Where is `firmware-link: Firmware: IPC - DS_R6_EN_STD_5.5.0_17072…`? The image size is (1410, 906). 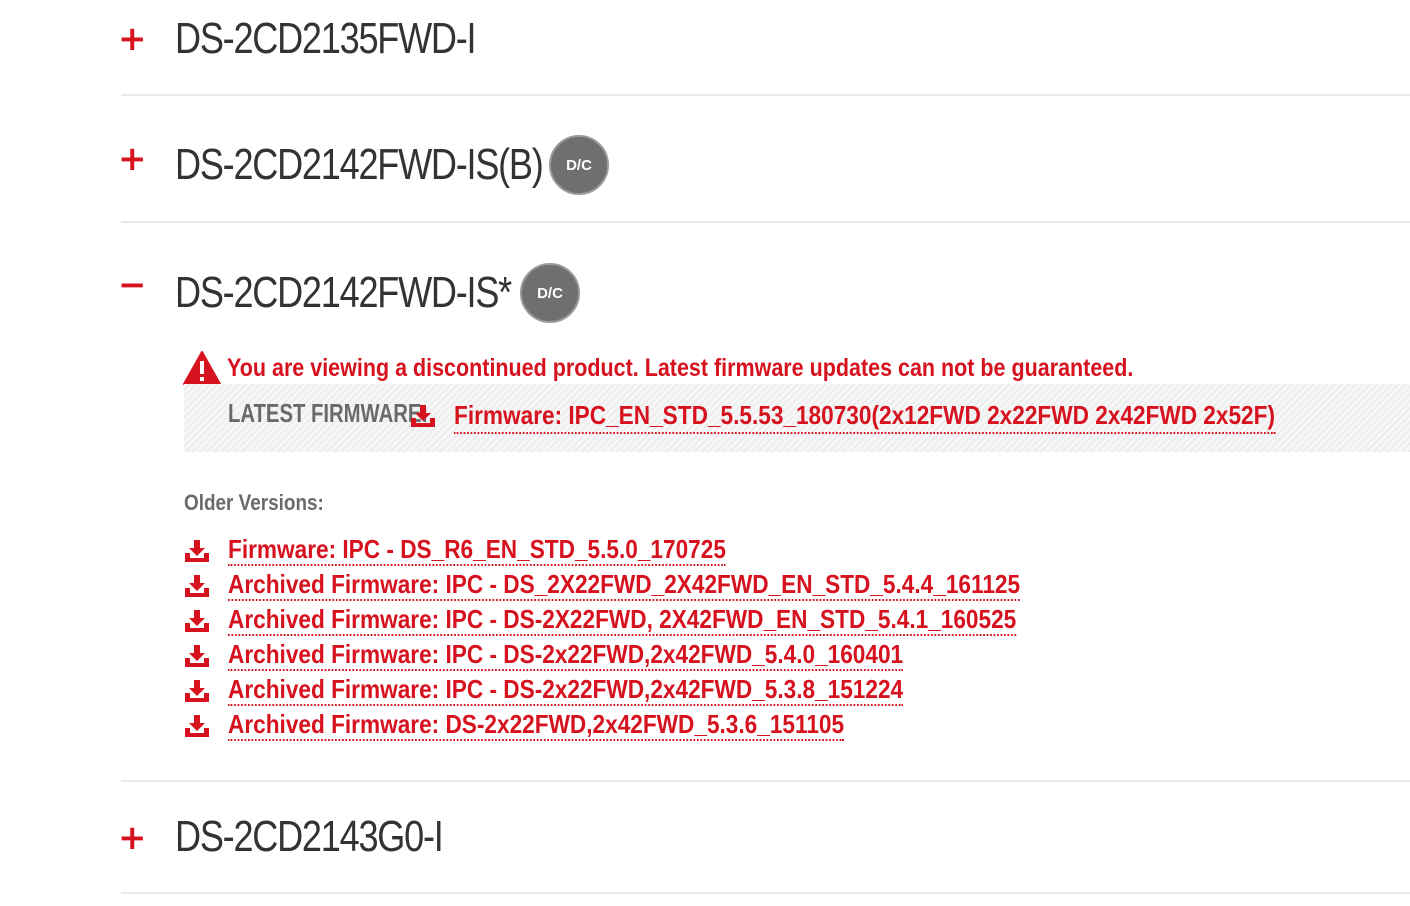 firmware-link: Firmware: IPC - DS_R6_EN_STD_5.5.0_17072… is located at coordinates (477, 550).